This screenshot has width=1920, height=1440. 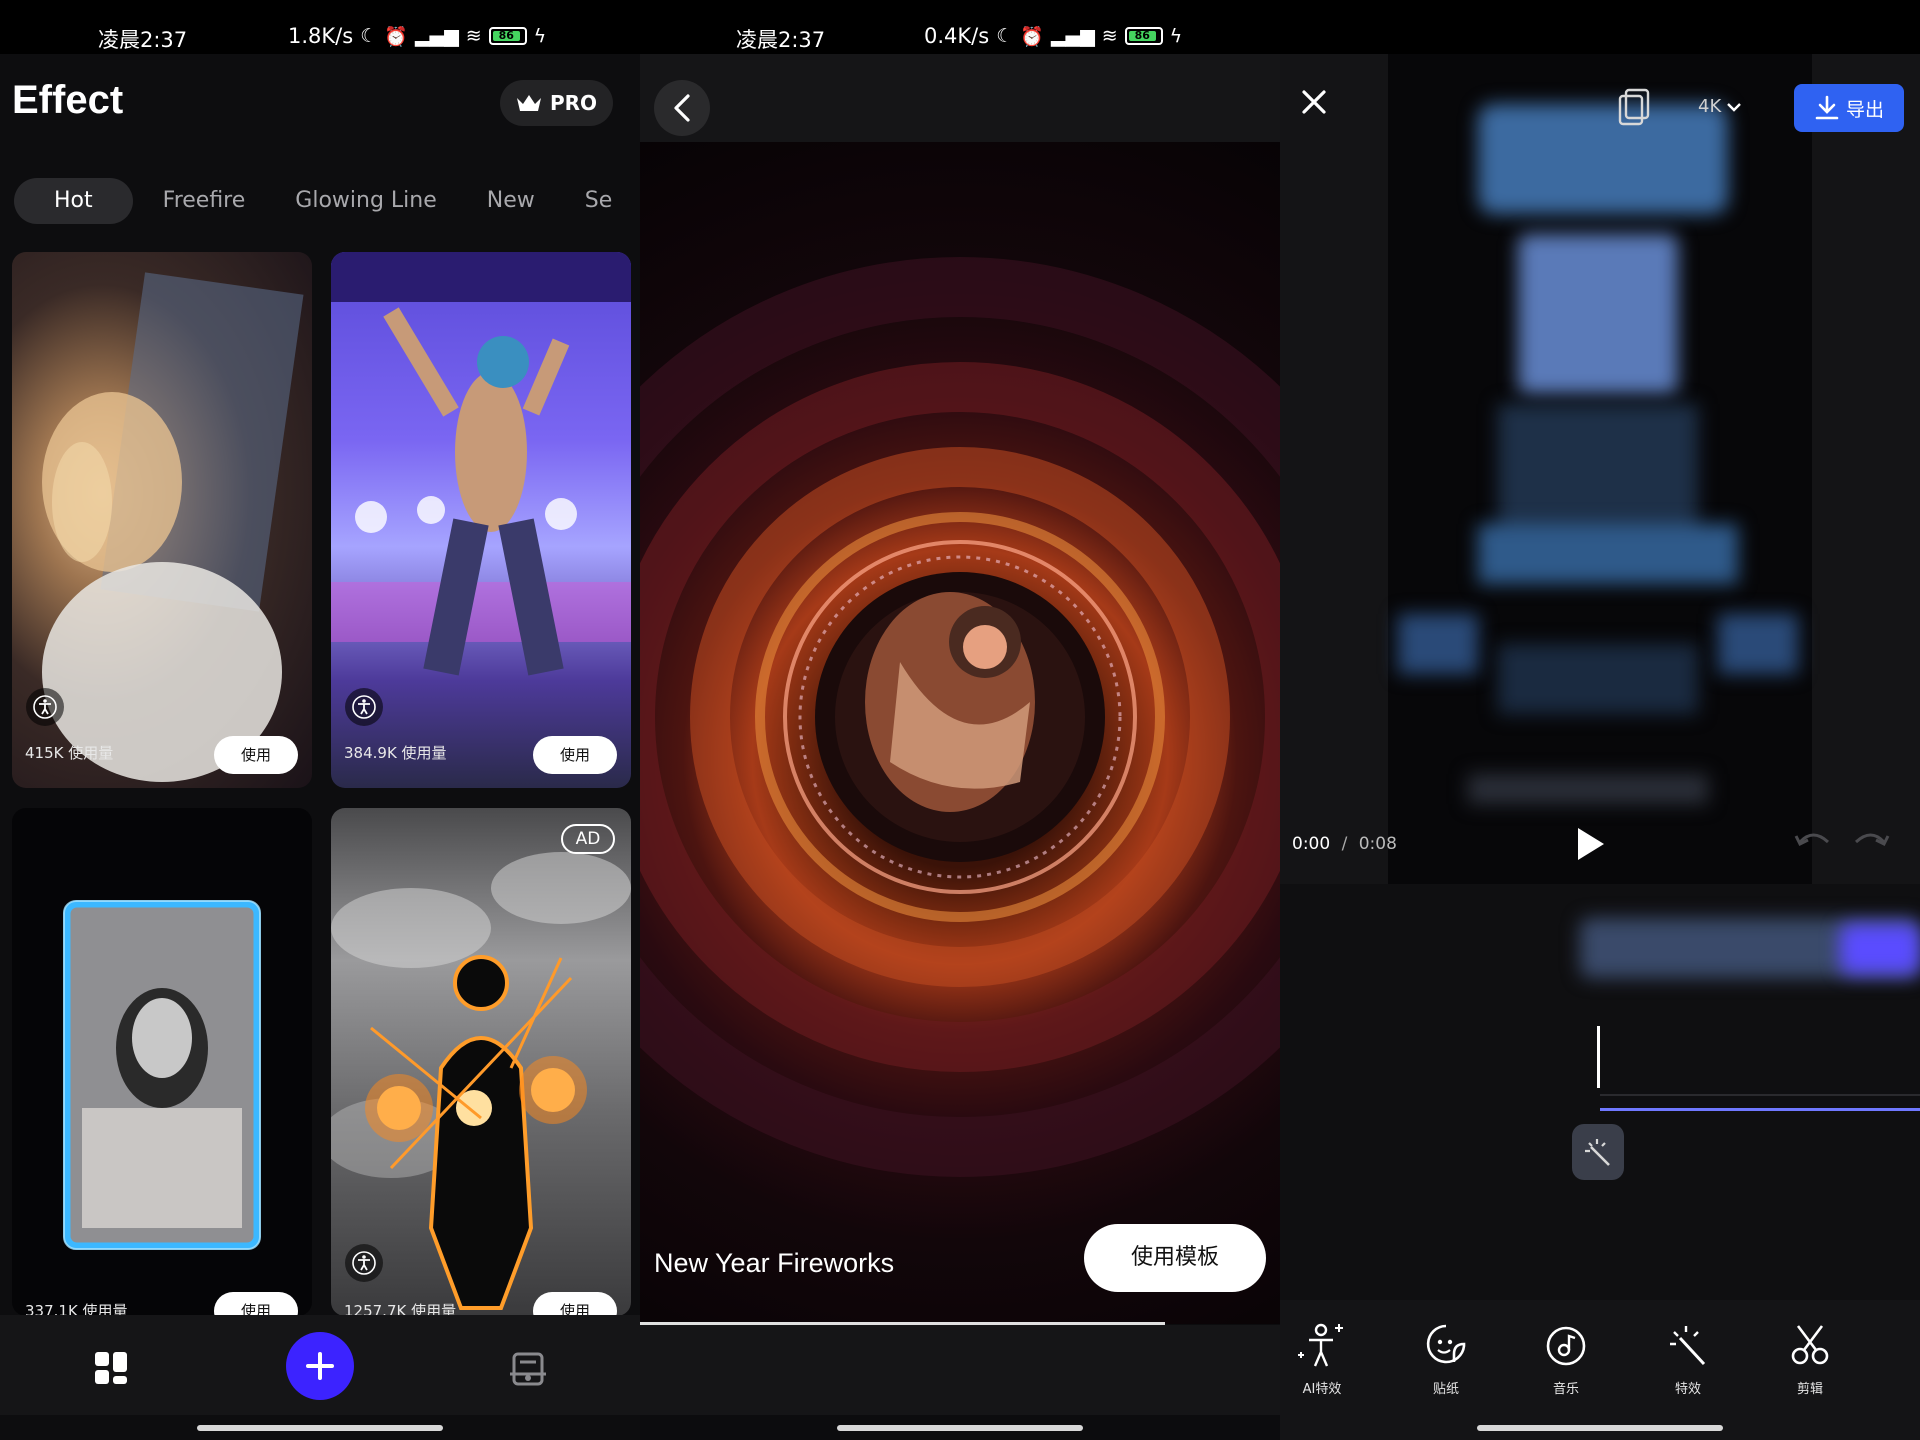 What do you see at coordinates (1760, 1109) in the screenshot?
I see `effect-track` at bounding box center [1760, 1109].